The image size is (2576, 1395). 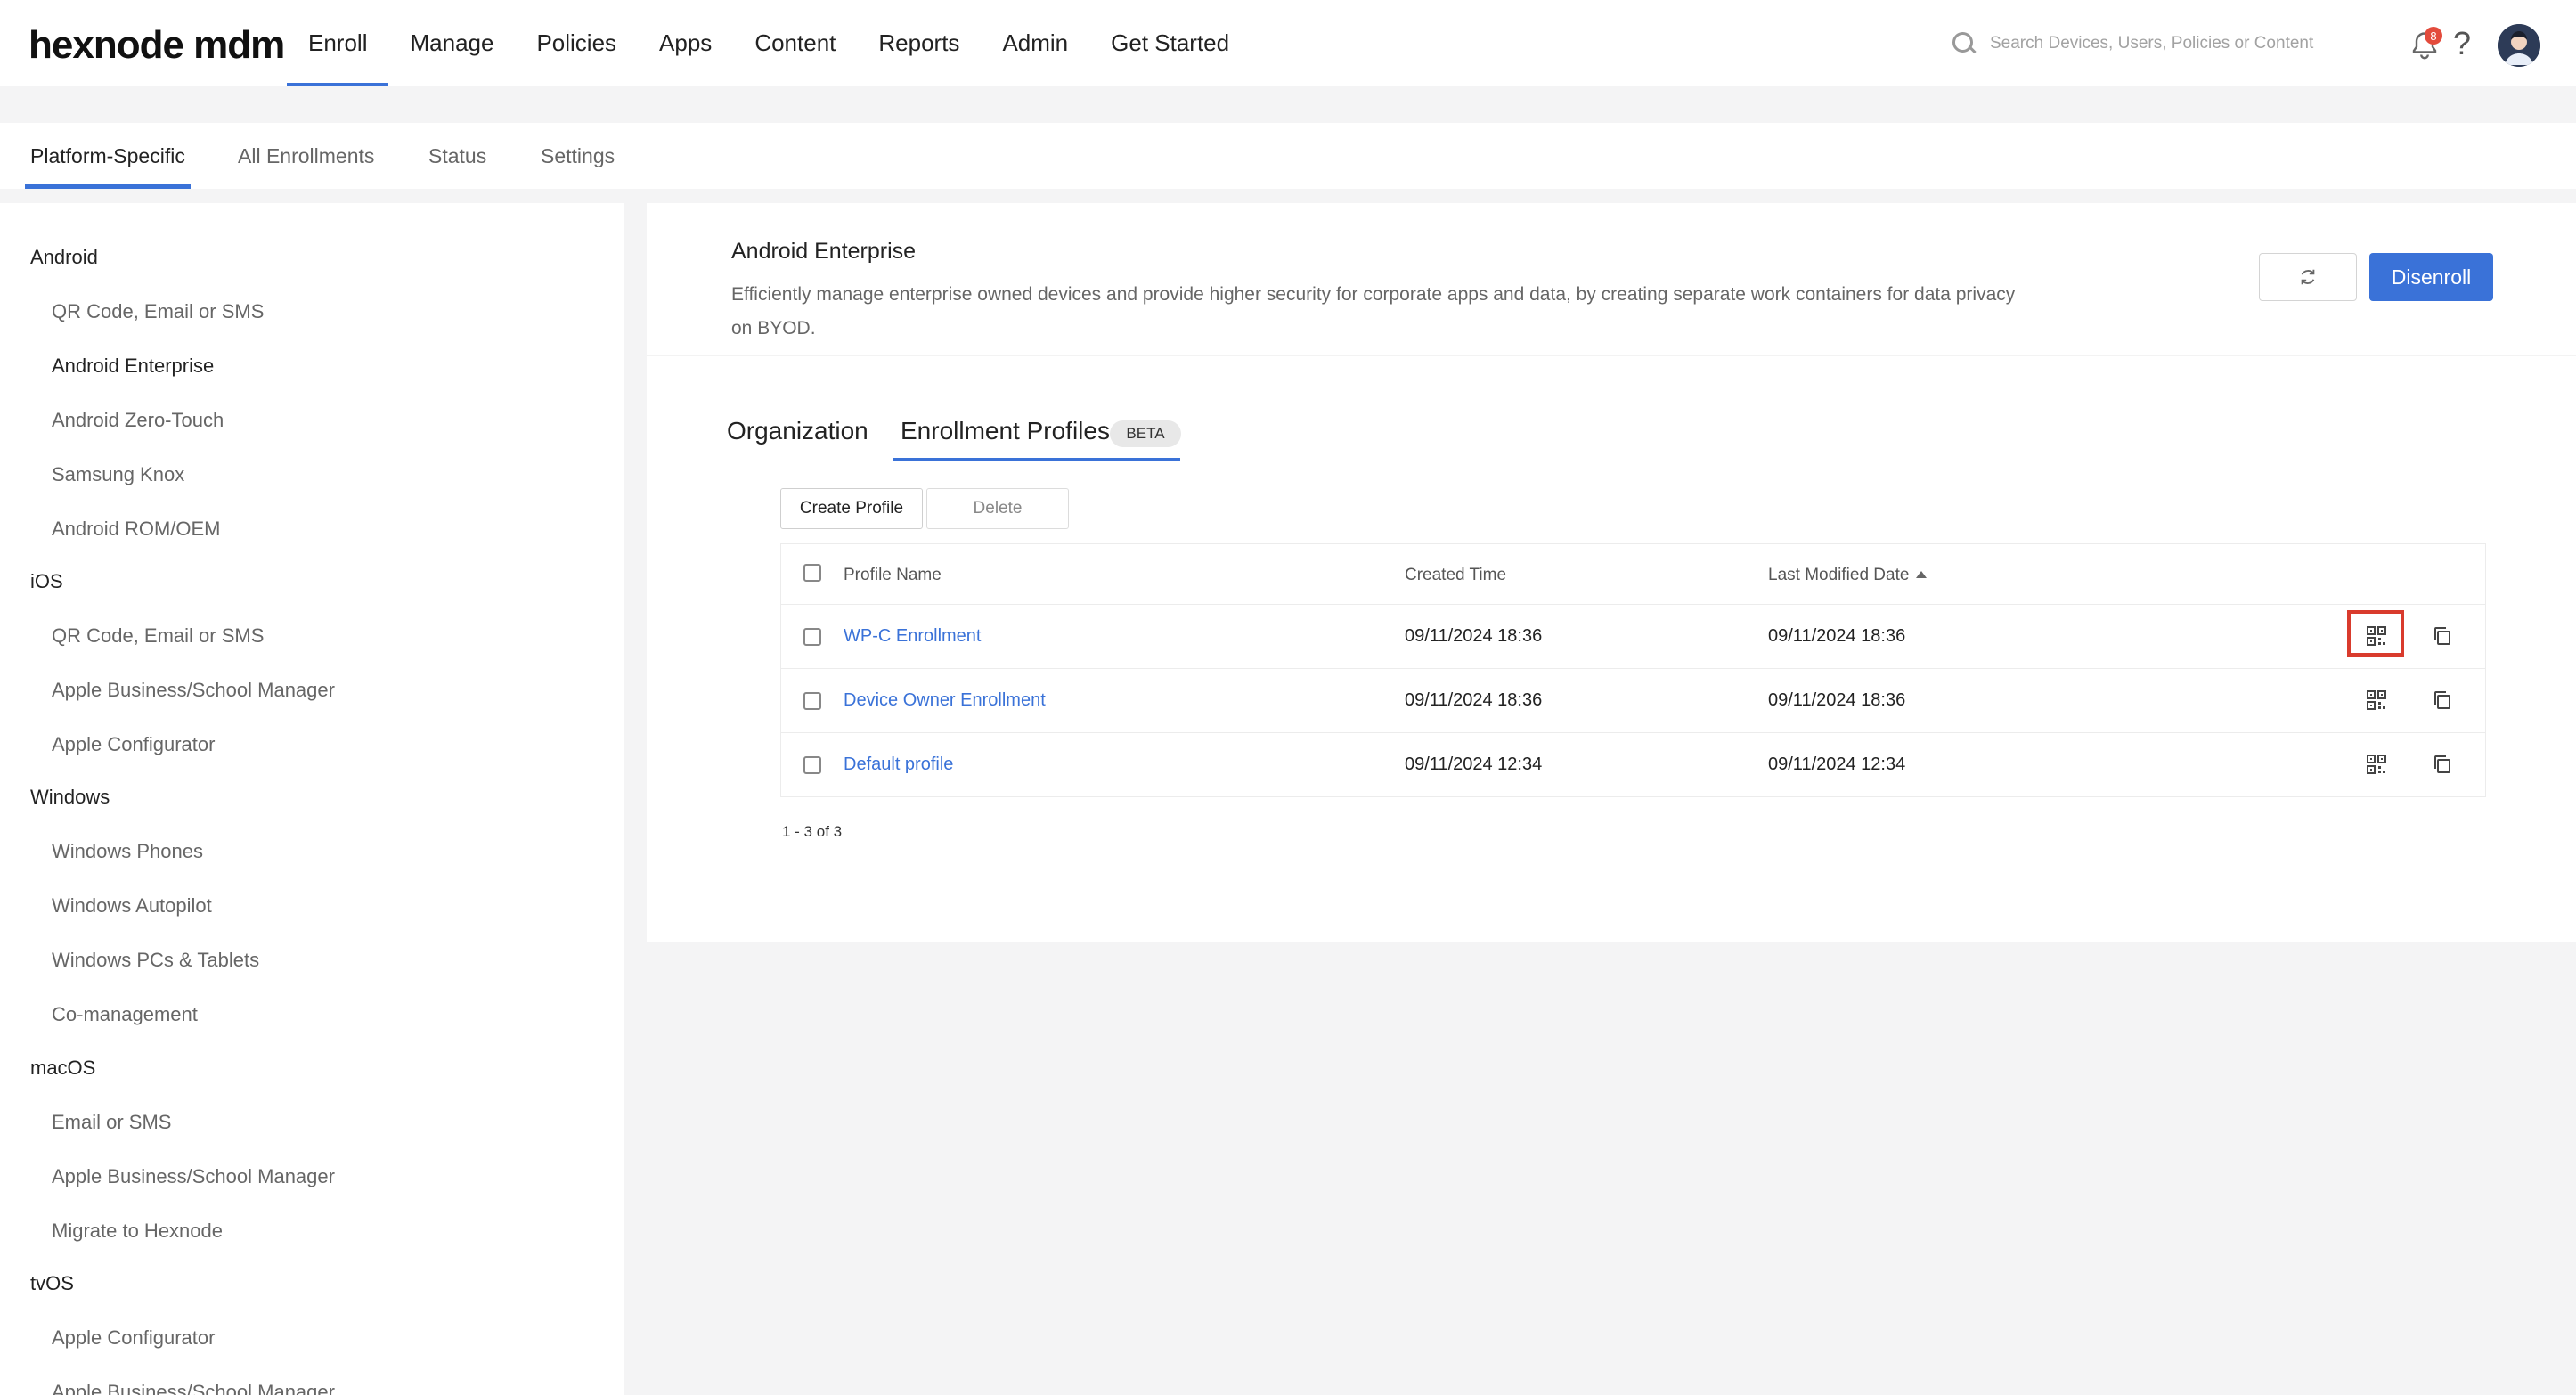 I want to click on profile-name-link: Default profile, so click(x=898, y=765).